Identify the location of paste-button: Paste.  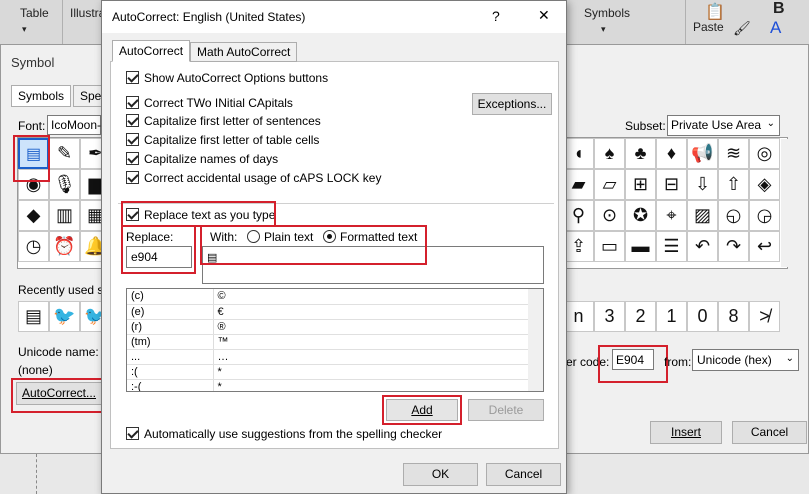
(708, 27).